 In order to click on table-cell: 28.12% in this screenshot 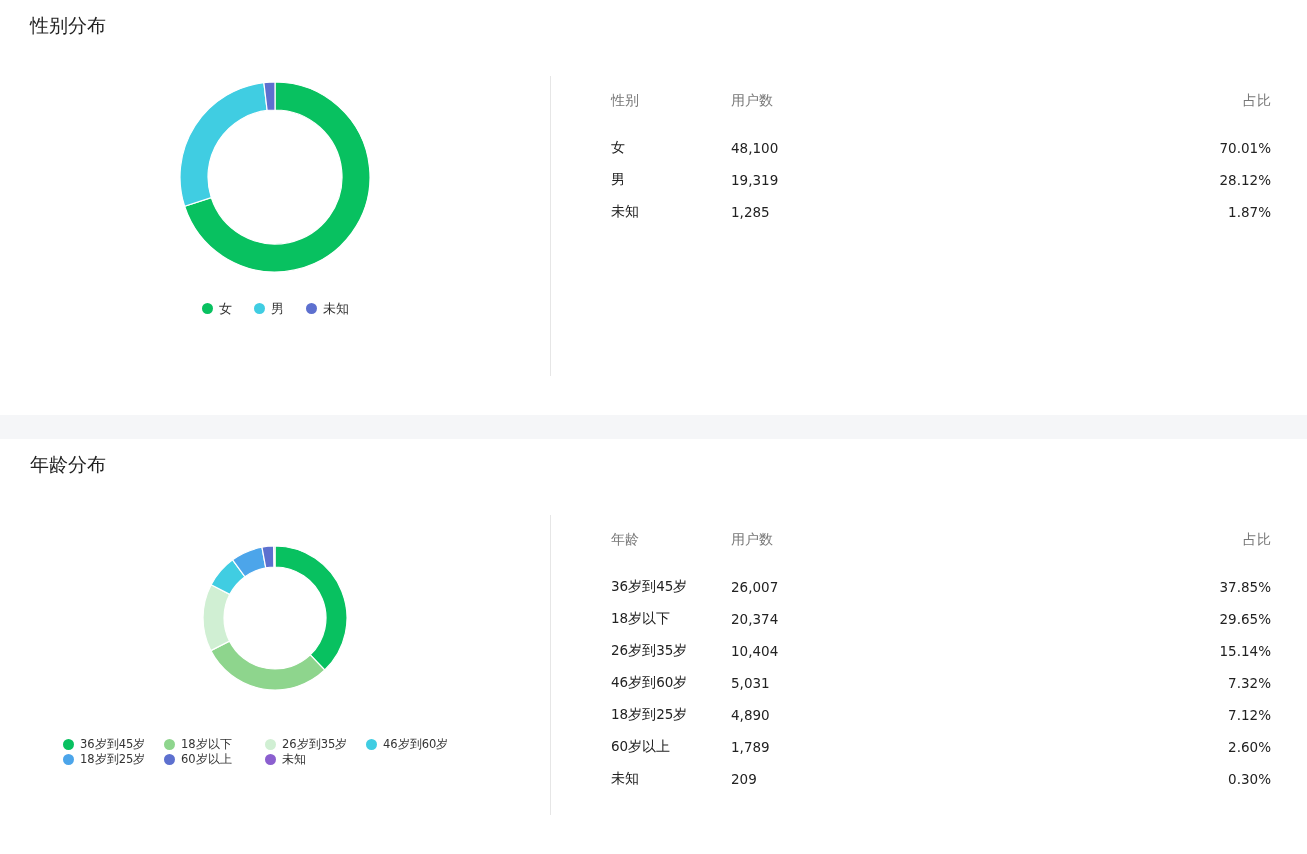, I will do `click(1245, 180)`.